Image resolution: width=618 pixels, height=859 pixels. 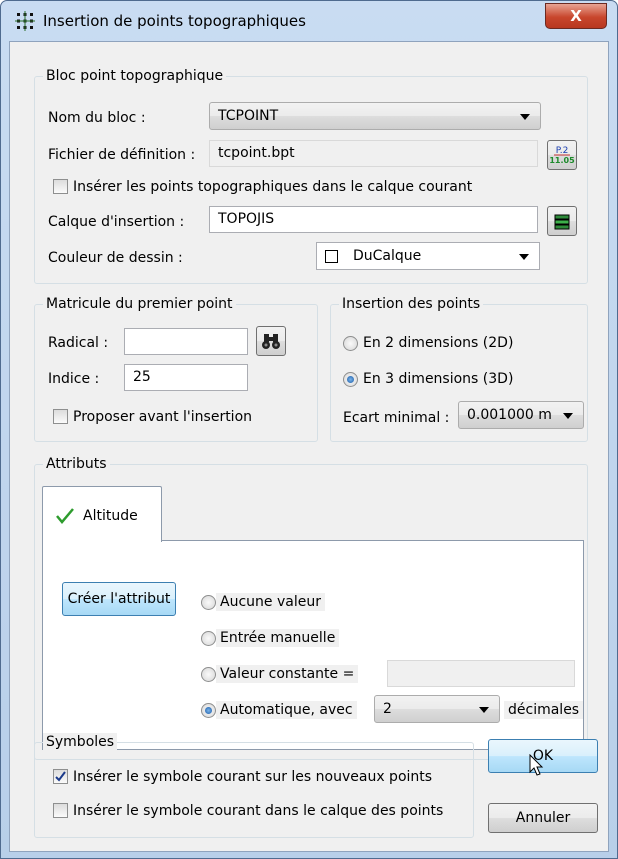 I want to click on indice-value: 25, so click(x=142, y=377).